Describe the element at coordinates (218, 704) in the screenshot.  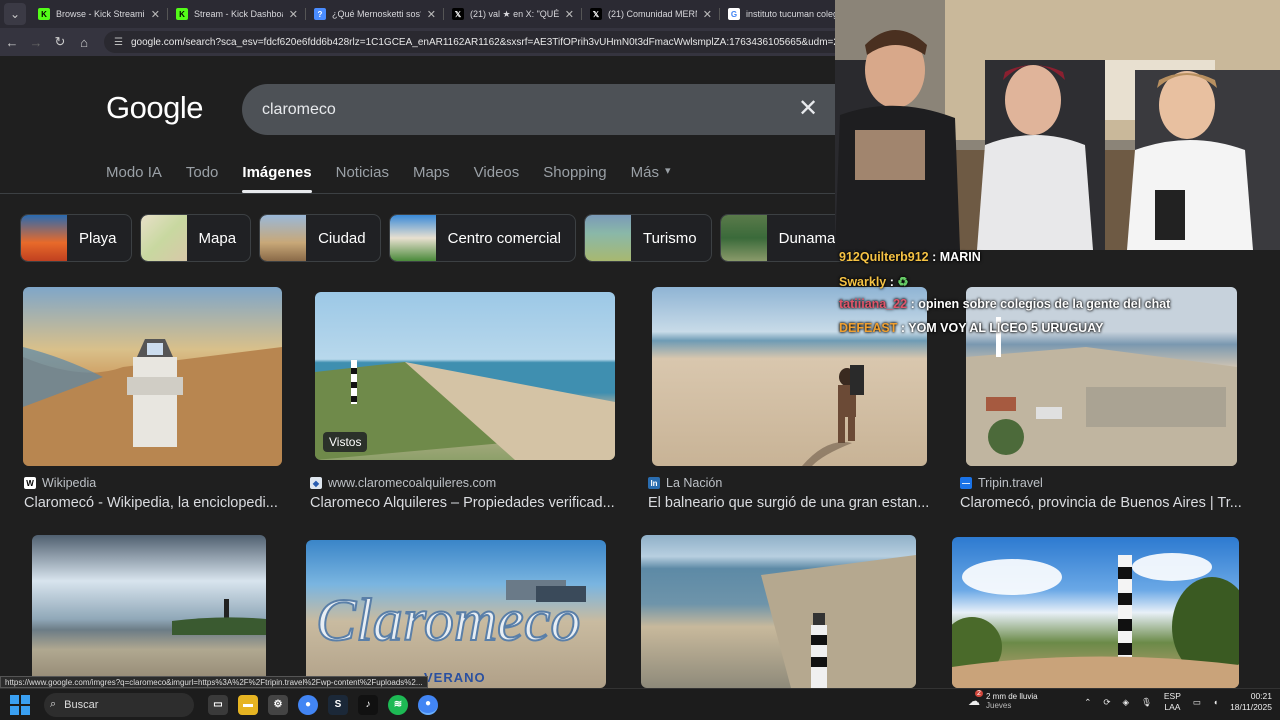
I see `task-view-icon: ▭` at that location.